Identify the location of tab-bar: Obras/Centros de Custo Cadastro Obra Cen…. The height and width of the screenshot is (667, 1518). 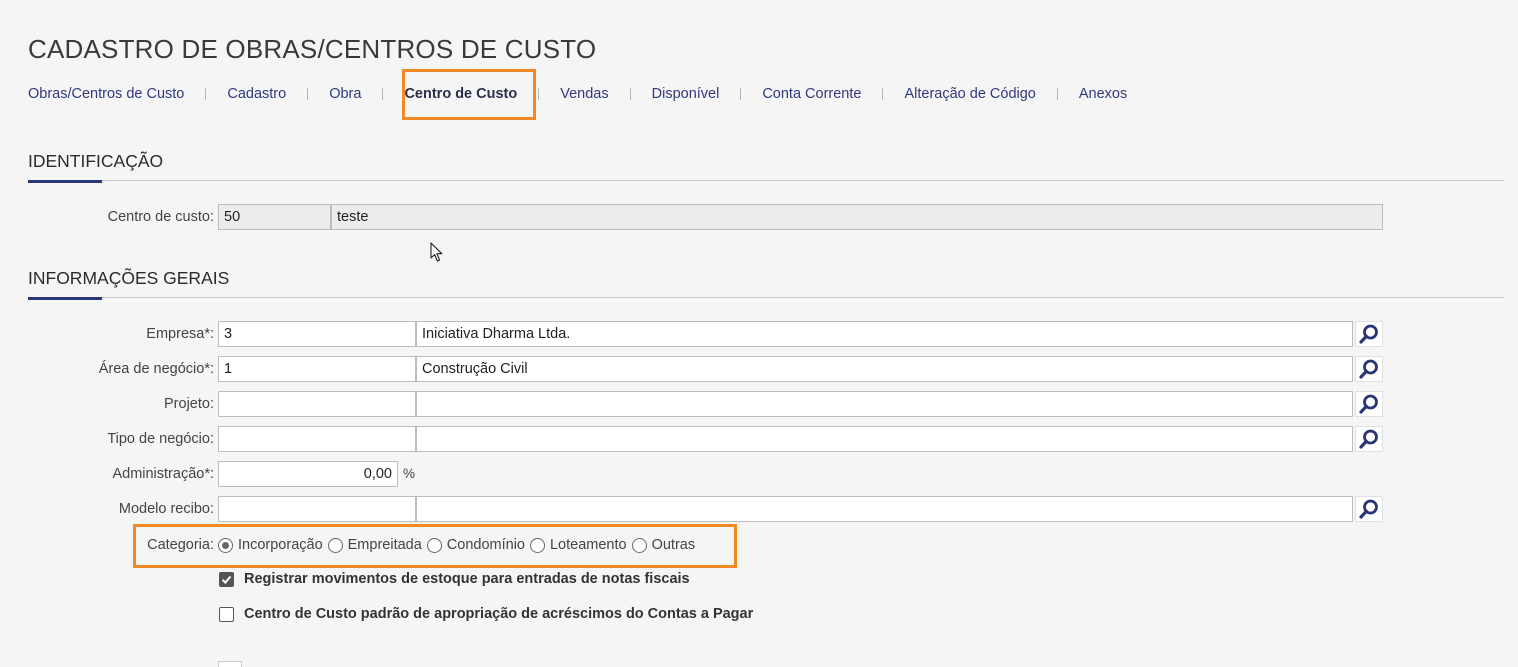
(577, 94).